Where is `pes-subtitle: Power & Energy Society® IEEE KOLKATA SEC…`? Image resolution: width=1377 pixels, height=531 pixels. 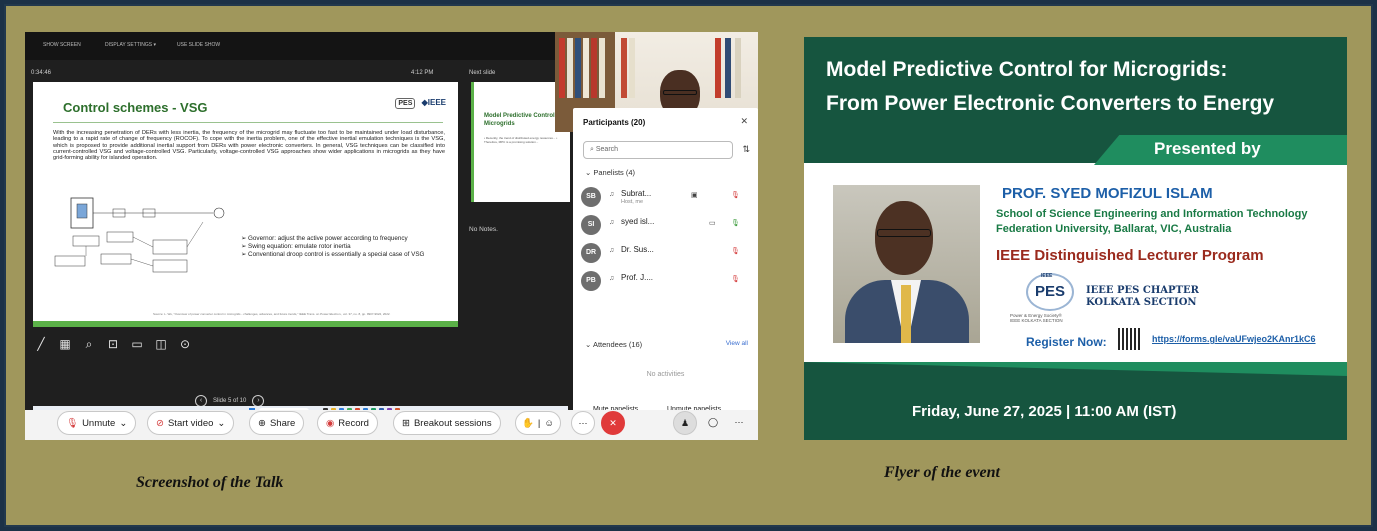
pes-subtitle: Power & Energy Society® IEEE KOLKATA SEC… is located at coordinates (1036, 318).